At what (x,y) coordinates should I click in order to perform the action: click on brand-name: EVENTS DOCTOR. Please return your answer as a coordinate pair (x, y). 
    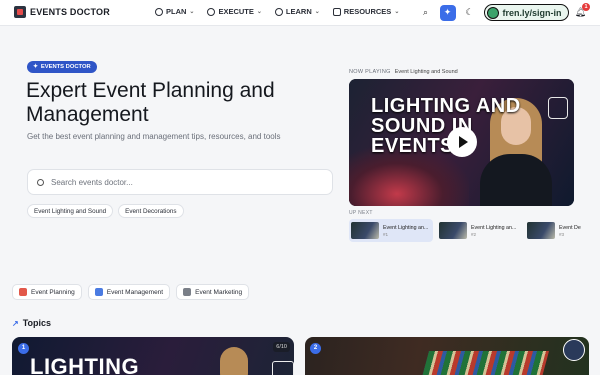
    Looking at the image, I should click on (70, 12).